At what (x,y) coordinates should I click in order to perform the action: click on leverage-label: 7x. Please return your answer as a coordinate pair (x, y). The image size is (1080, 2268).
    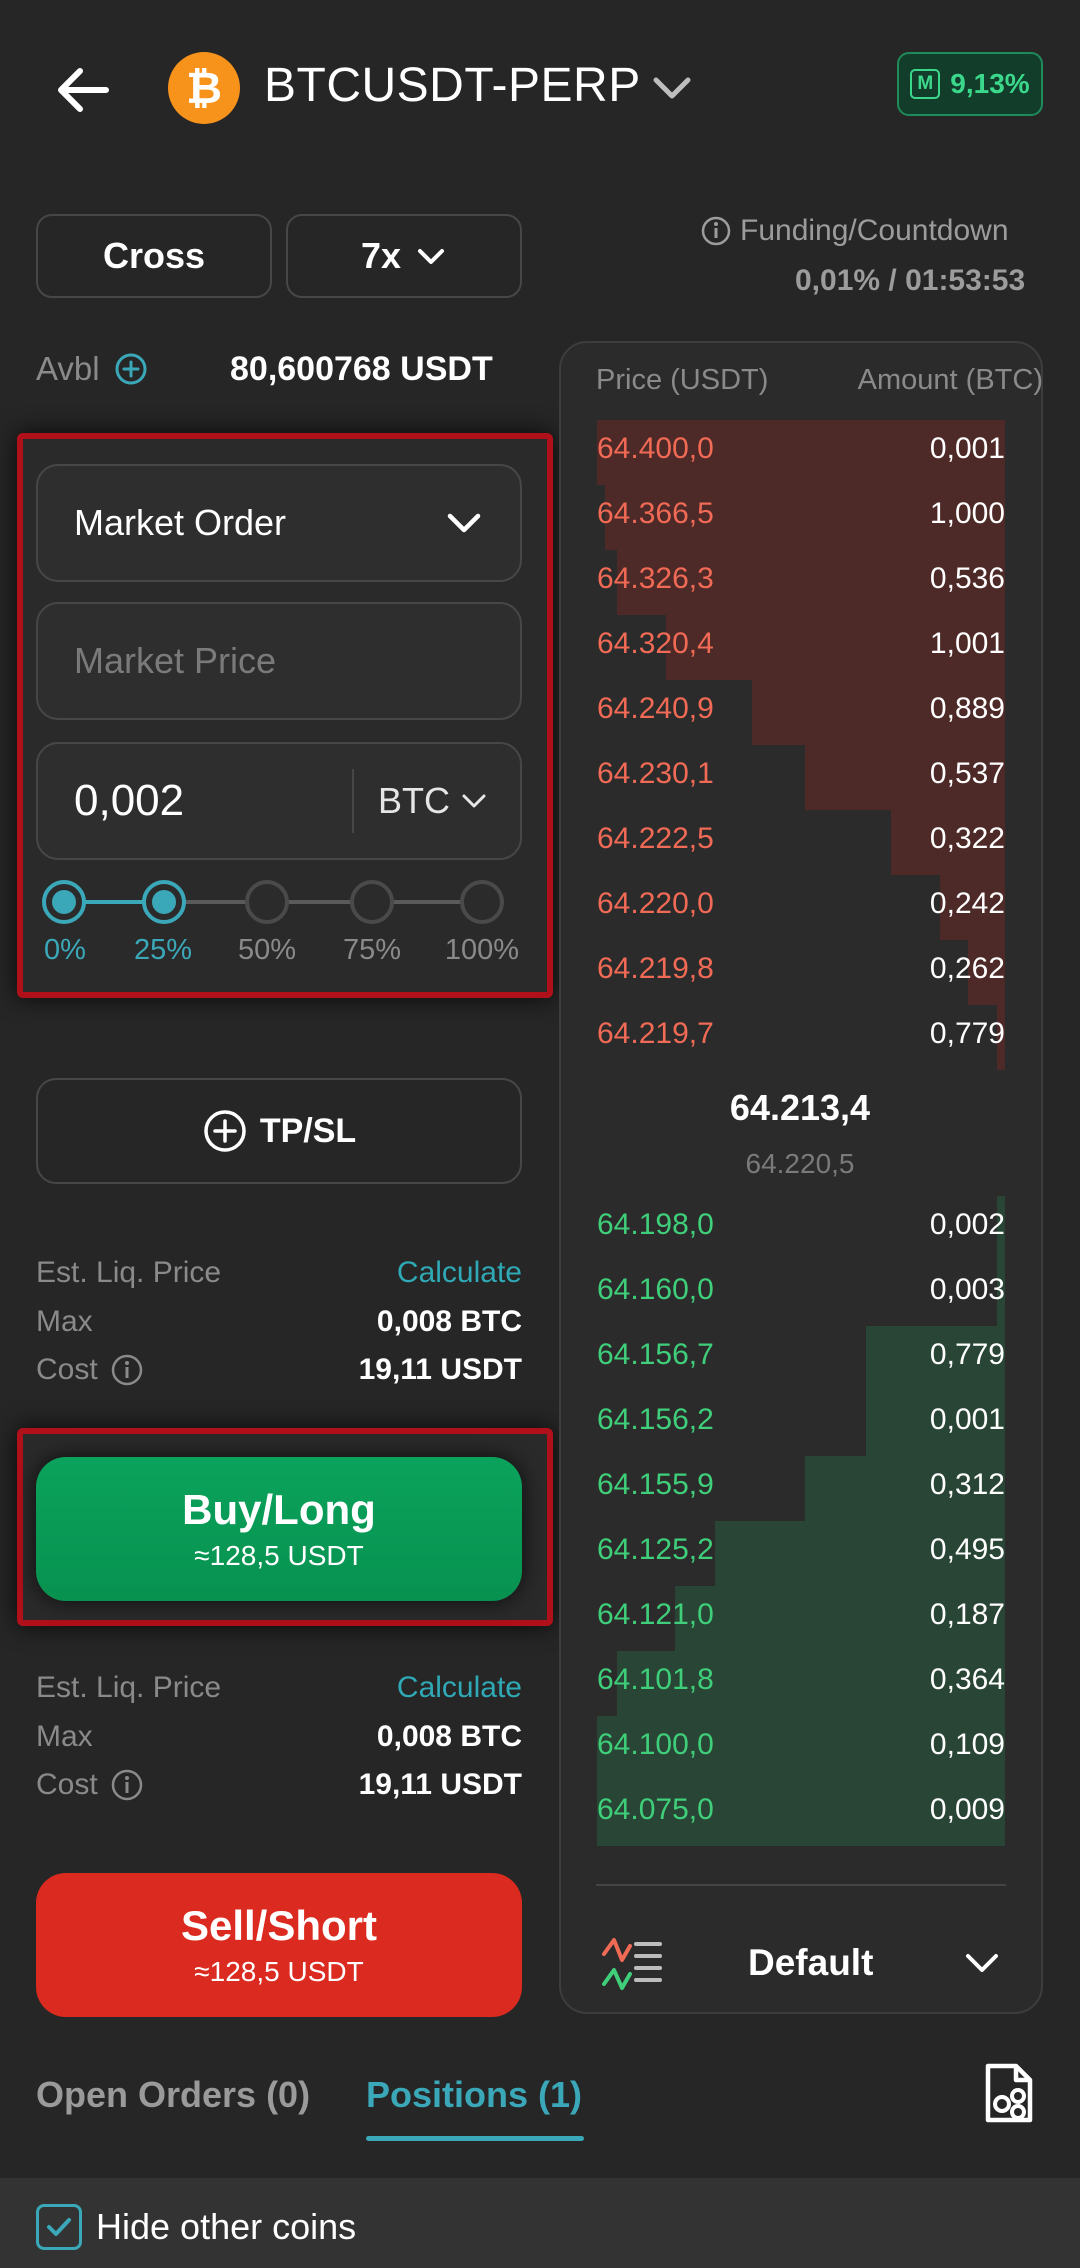
    Looking at the image, I should click on (381, 255).